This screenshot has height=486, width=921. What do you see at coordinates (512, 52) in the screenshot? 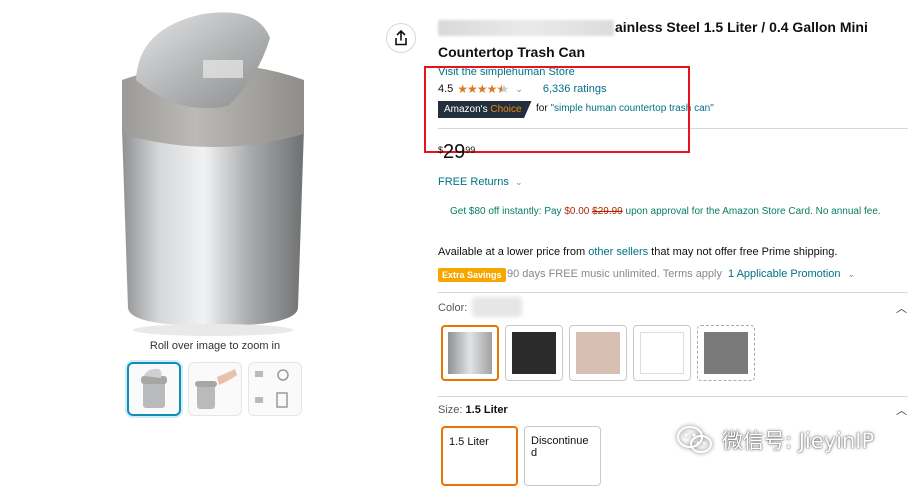
I see `product-title-line2: Countertop Trash Can` at bounding box center [512, 52].